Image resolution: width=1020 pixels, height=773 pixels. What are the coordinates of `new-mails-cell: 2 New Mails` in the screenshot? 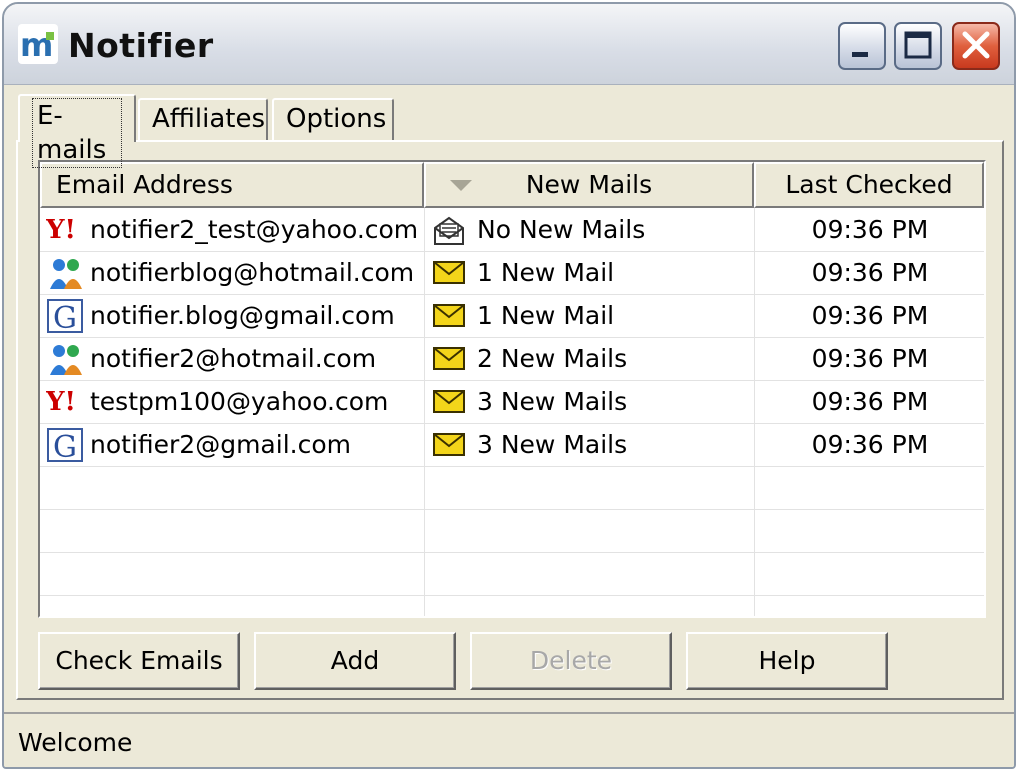 It's located at (589, 358).